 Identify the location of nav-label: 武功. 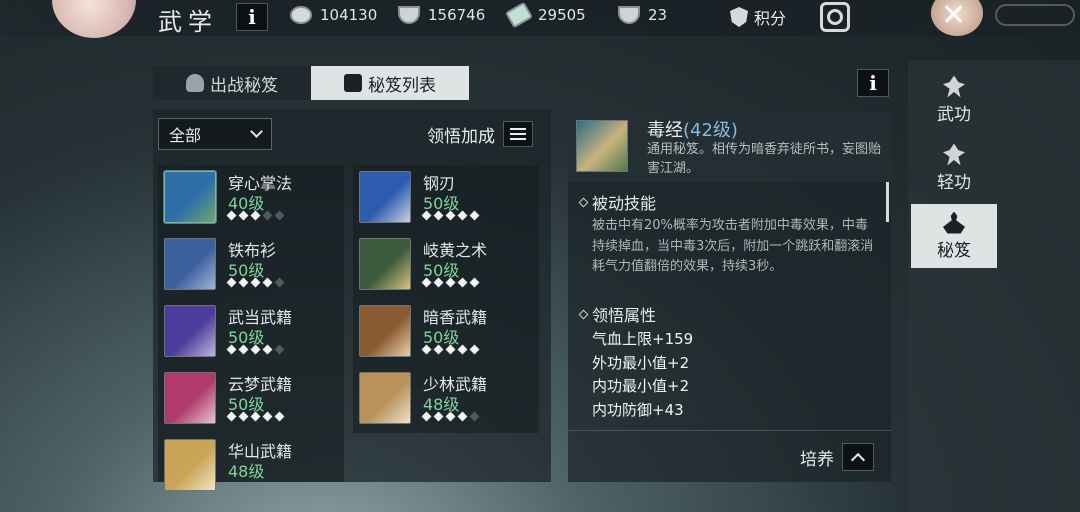
(954, 114).